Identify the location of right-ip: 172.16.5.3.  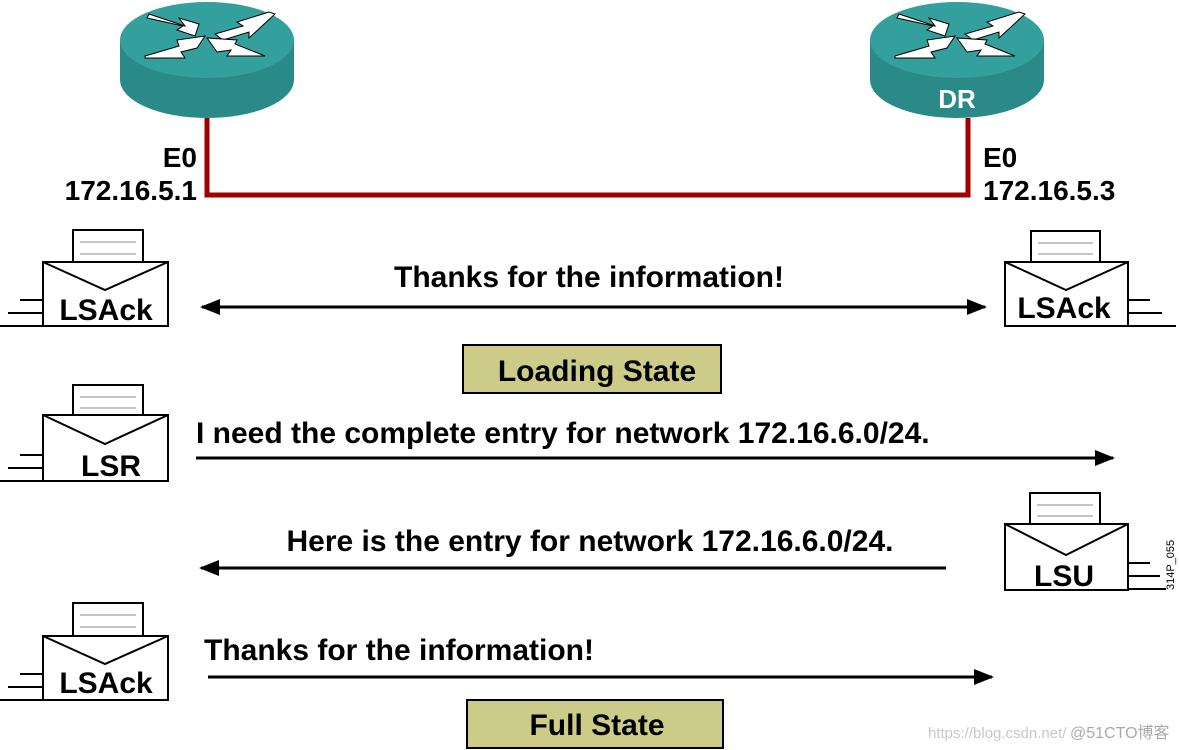
(1049, 190).